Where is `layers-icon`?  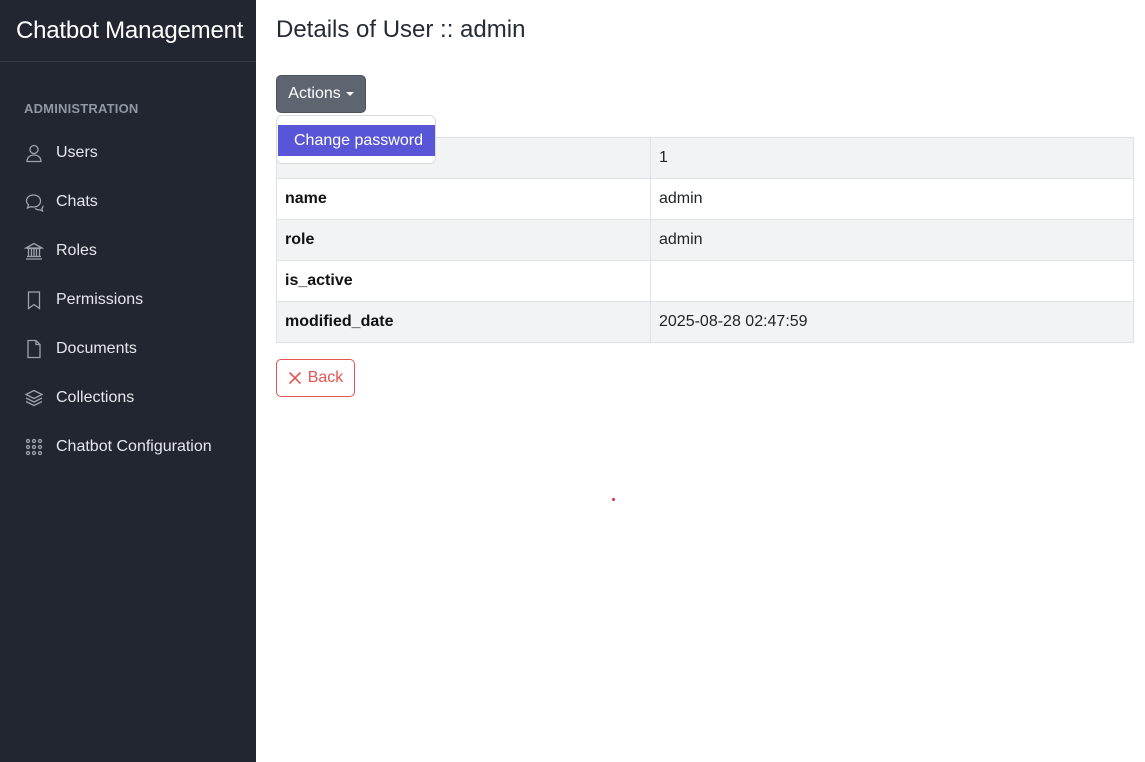
layers-icon is located at coordinates (34, 398).